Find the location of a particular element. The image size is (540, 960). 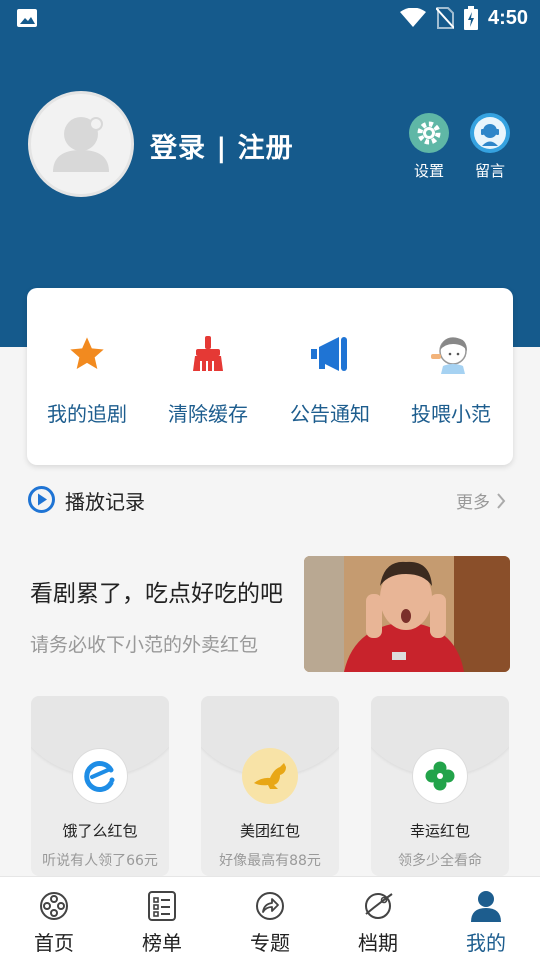

battery-charging-icon is located at coordinates (470, 18).